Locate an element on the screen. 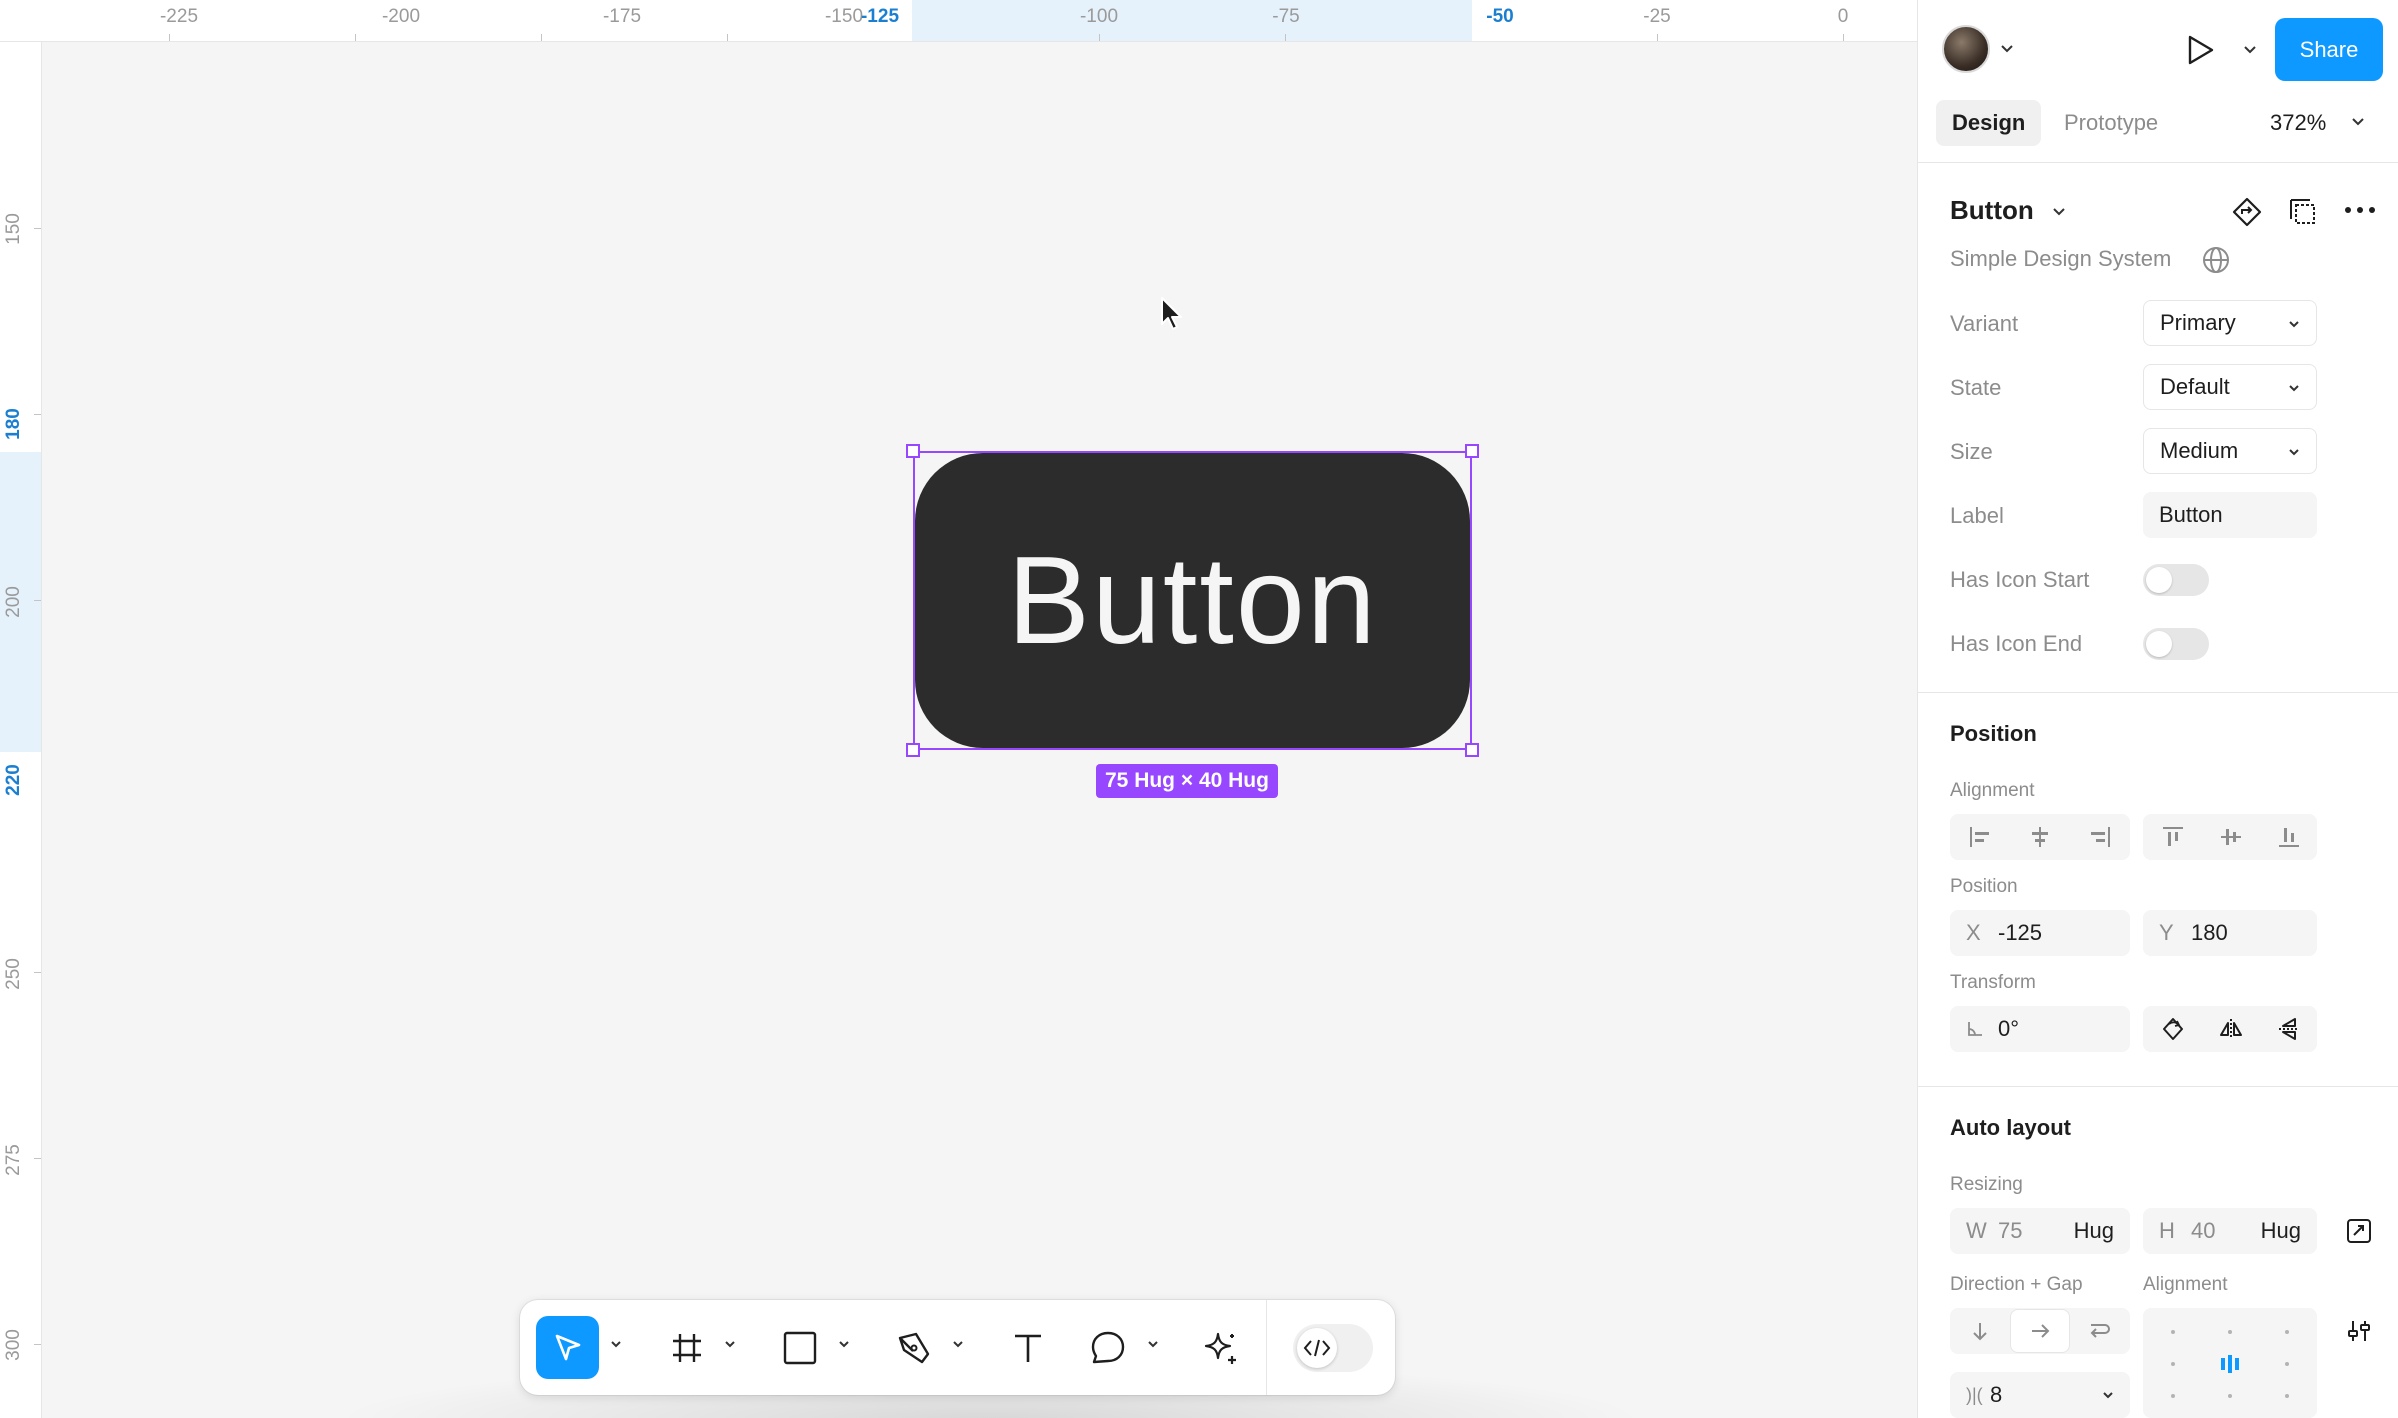 This screenshot has width=2398, height=1418. align-horizontal-center-icon is located at coordinates (2040, 837).